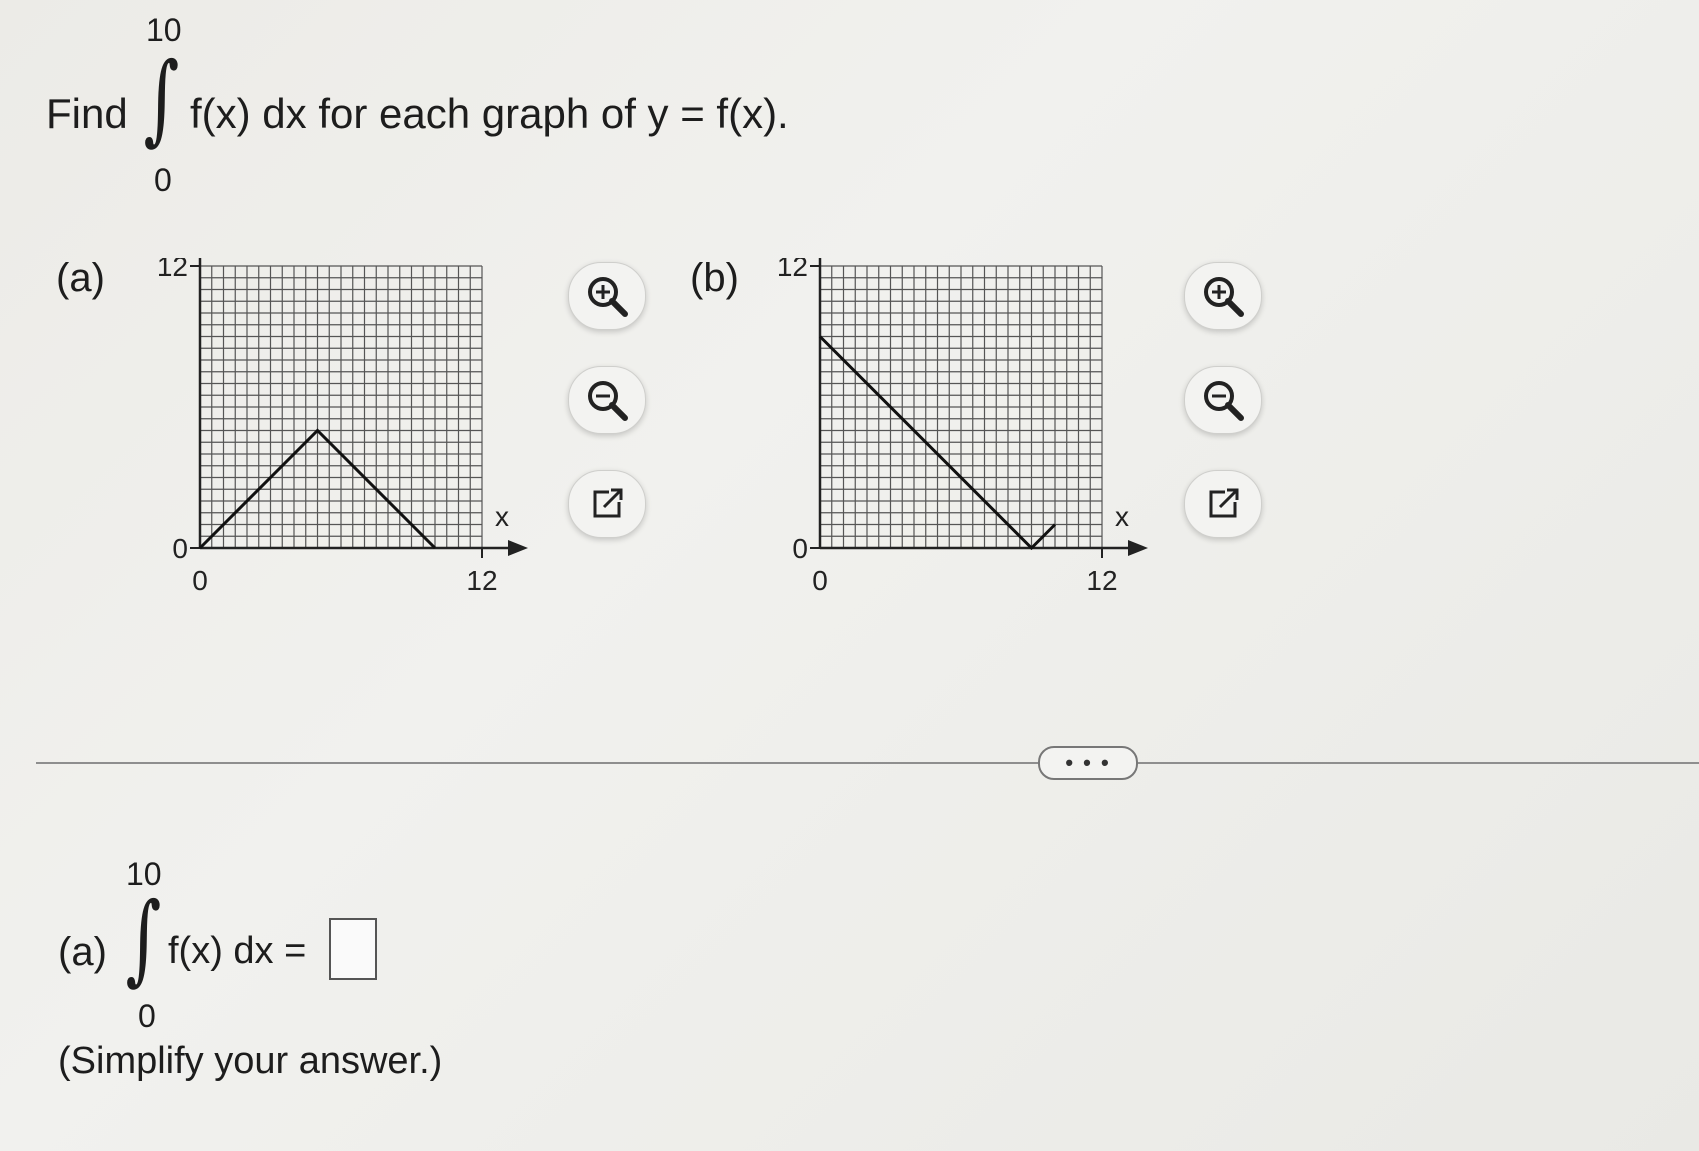  I want to click on section-divider, so click(867, 763).